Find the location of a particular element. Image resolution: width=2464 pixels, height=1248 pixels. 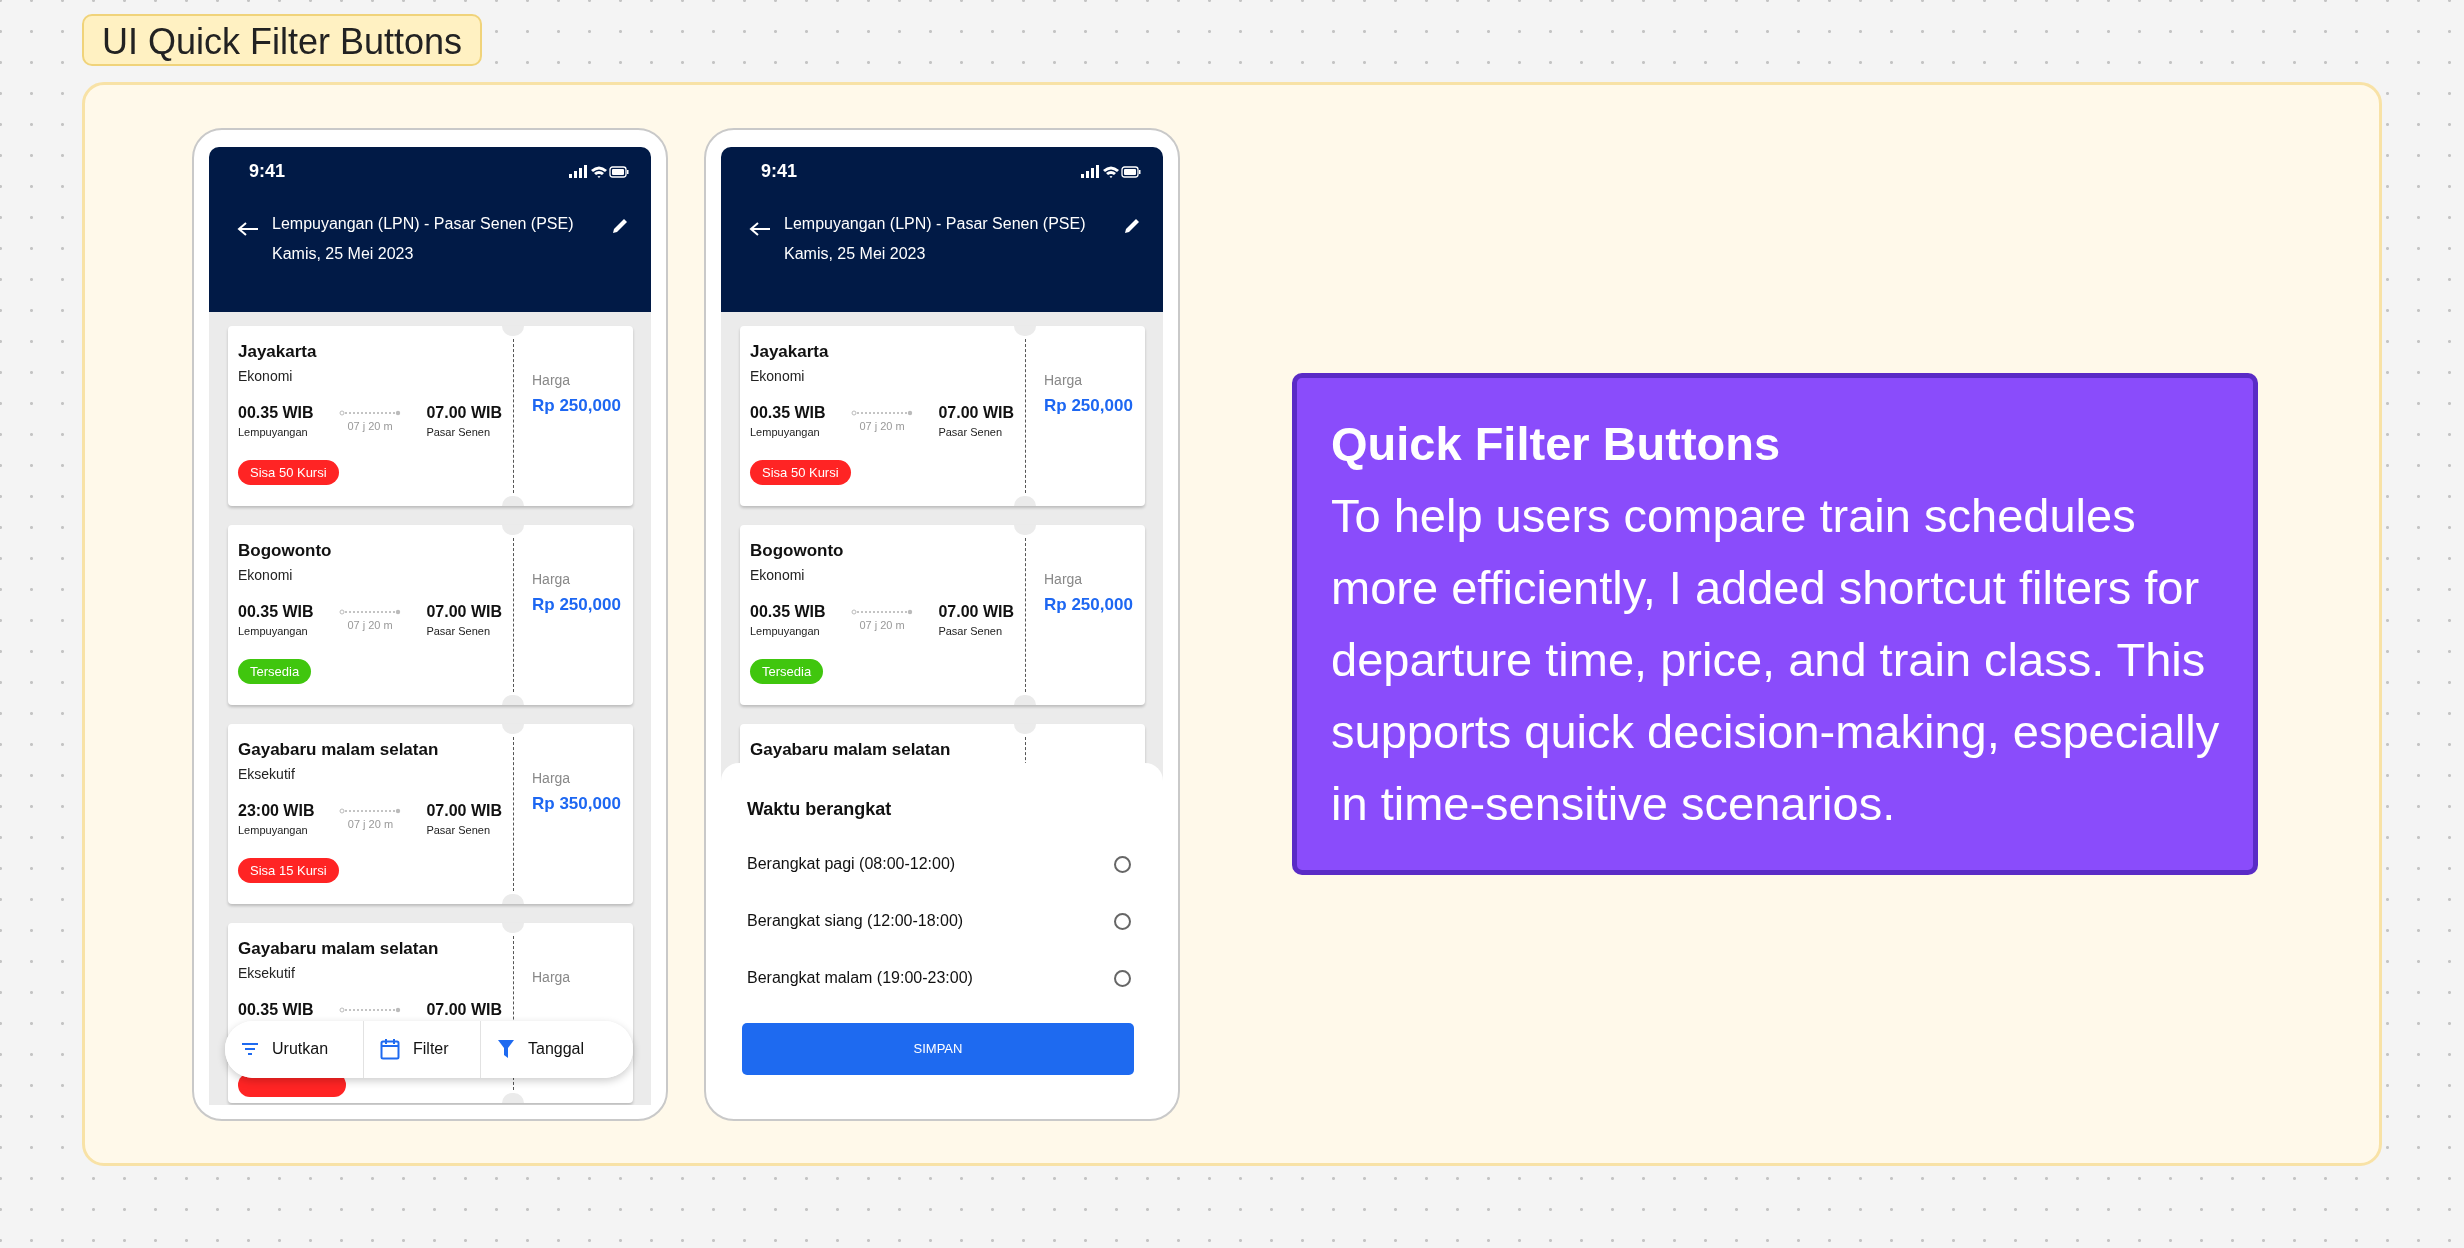

save-button: SIMPAN is located at coordinates (938, 1048).